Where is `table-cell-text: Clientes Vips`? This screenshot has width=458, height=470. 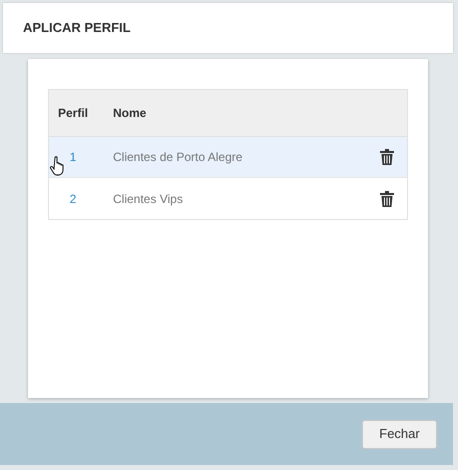
table-cell-text: Clientes Vips is located at coordinates (148, 199).